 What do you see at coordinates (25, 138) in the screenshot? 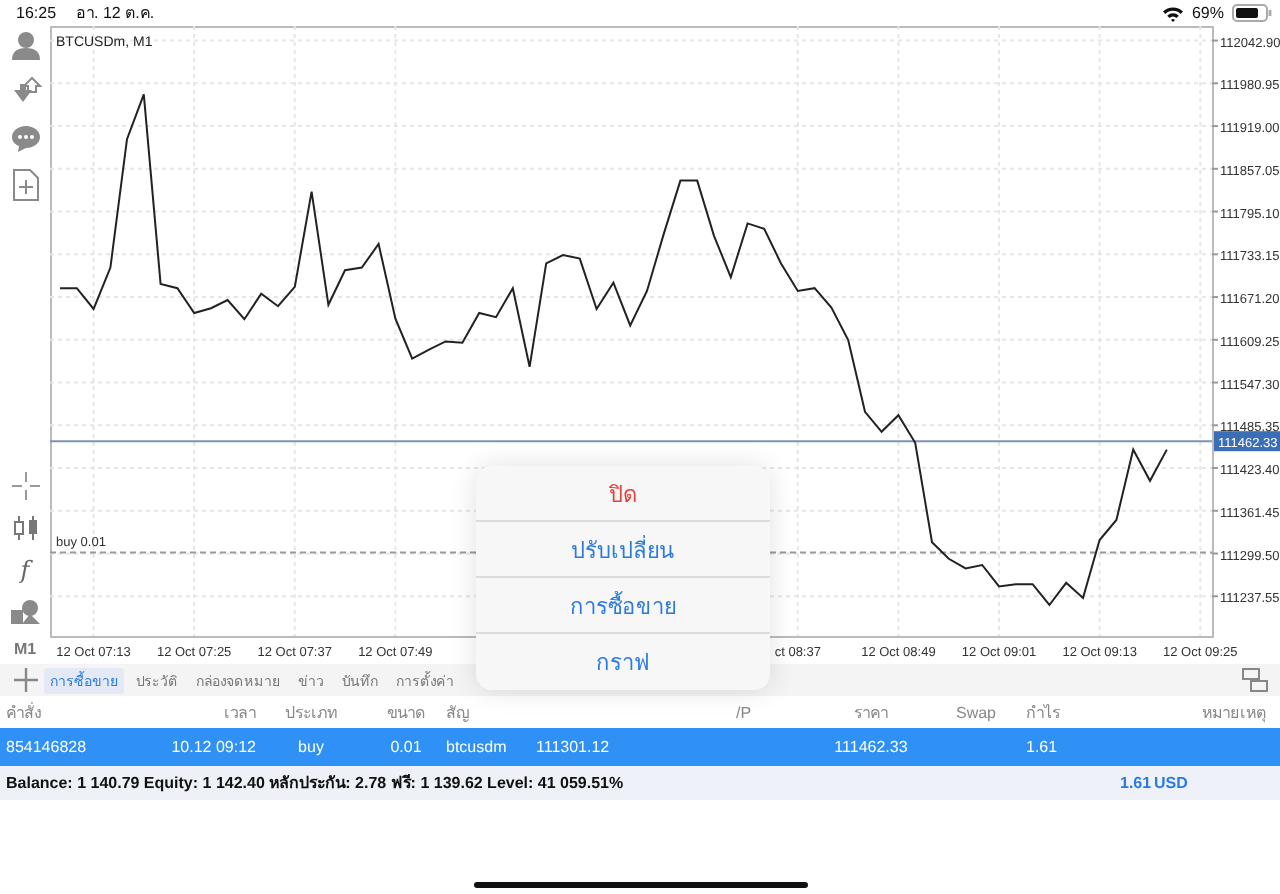
I see `chat-icon` at bounding box center [25, 138].